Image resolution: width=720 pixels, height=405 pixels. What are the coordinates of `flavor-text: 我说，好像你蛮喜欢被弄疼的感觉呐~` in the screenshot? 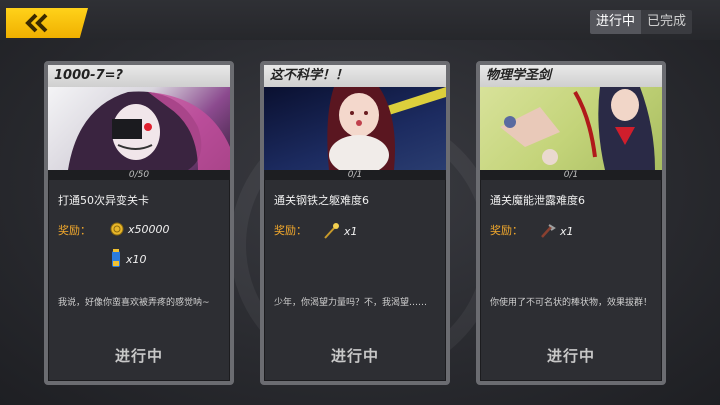 It's located at (134, 303).